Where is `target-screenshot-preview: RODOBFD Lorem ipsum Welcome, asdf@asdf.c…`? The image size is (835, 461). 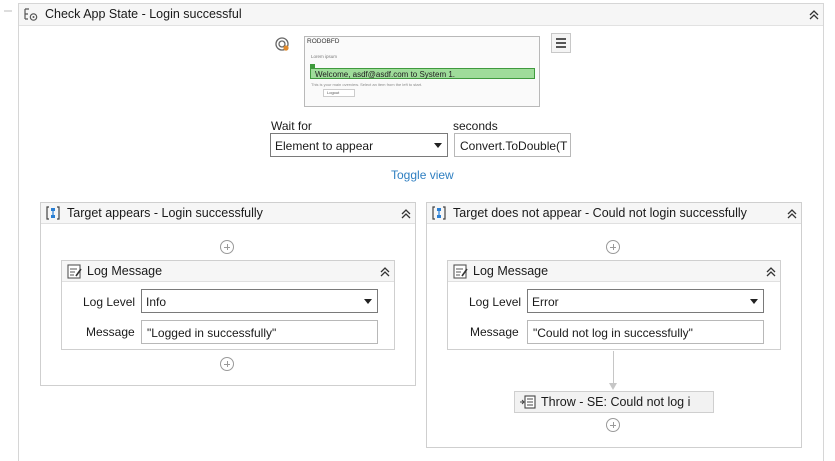
target-screenshot-preview: RODOBFD Lorem ipsum Welcome, asdf@asdf.c… is located at coordinates (422, 71).